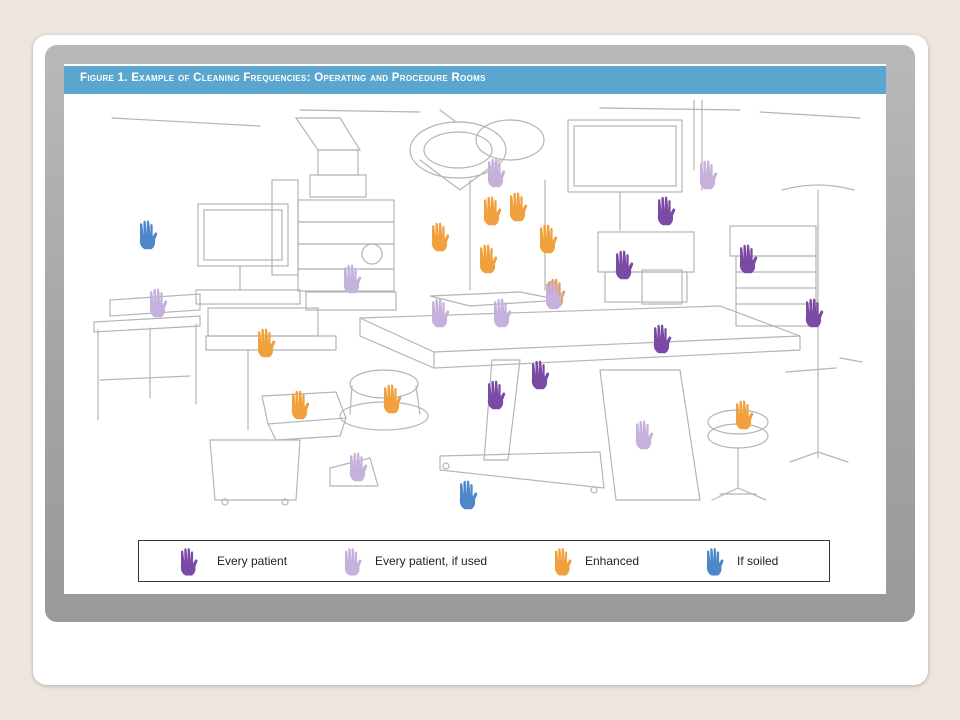 The height and width of the screenshot is (720, 960). Describe the element at coordinates (252, 561) in the screenshot. I see `legend-label: Every patient` at that location.